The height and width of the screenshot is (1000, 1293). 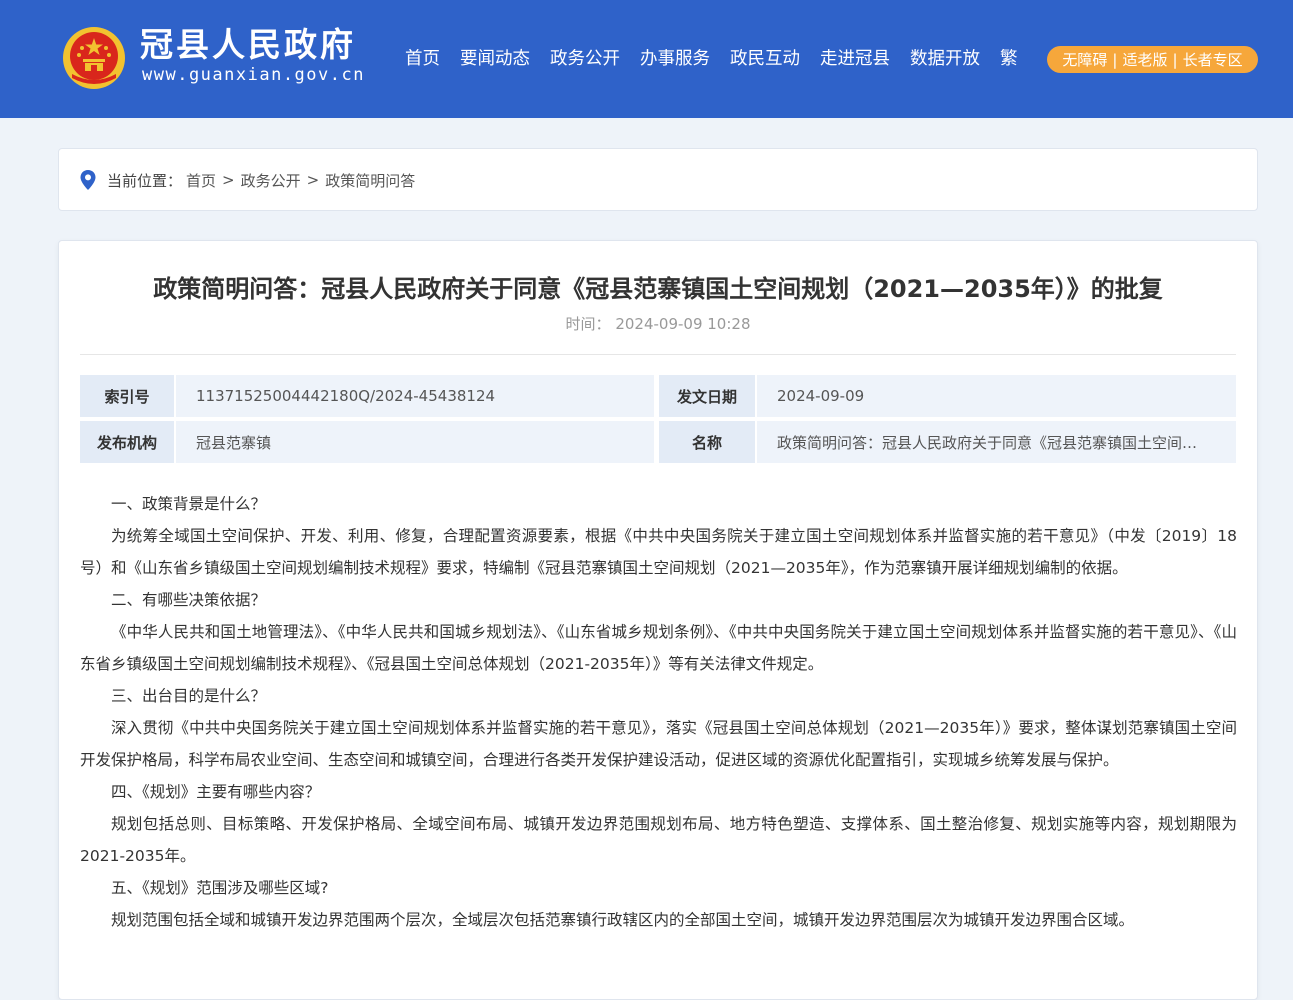 I want to click on site-url: www.guanxian.gov.cn, so click(x=253, y=75).